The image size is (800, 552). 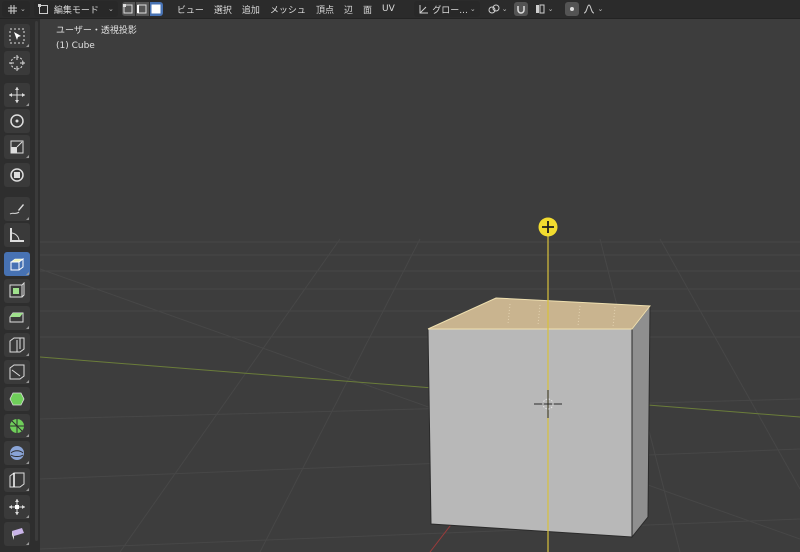 I want to click on tool-transform, so click(x=17, y=175).